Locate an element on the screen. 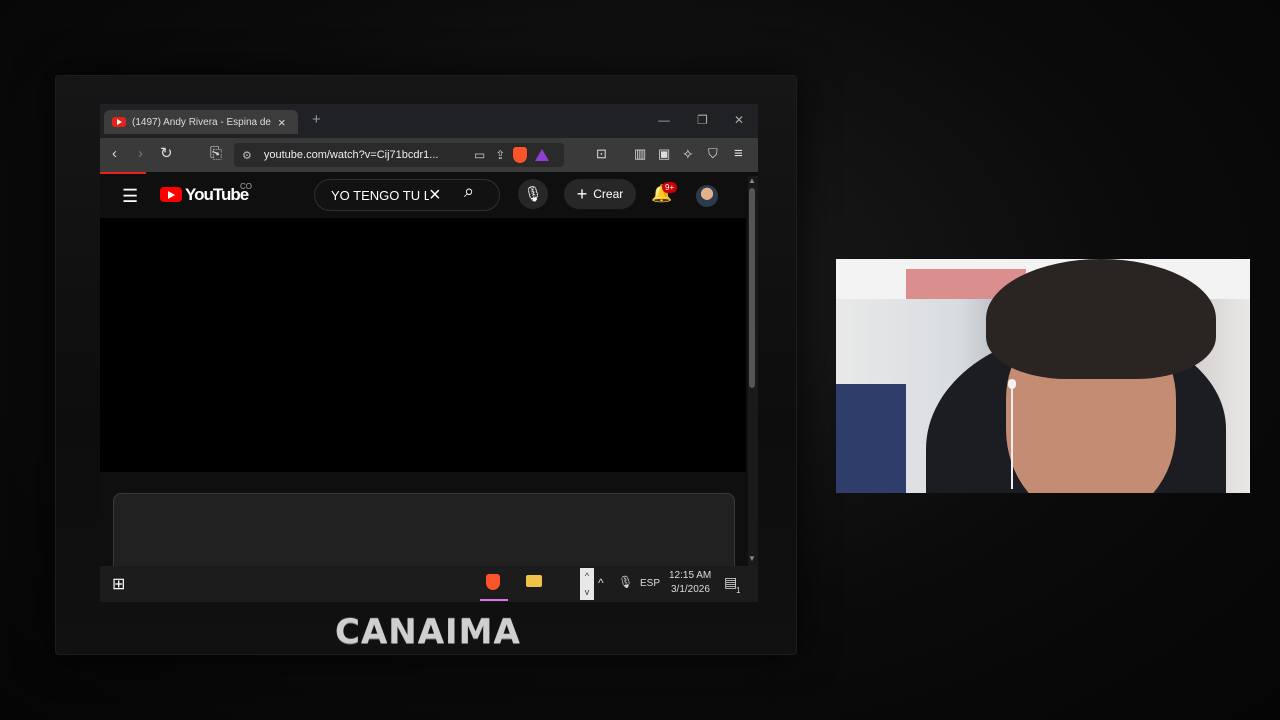  windows-taskbar: ⊞ ^ v ^ 🎙 ESP 12:15 AM 3/1/2026 ▤ 1 is located at coordinates (429, 584).